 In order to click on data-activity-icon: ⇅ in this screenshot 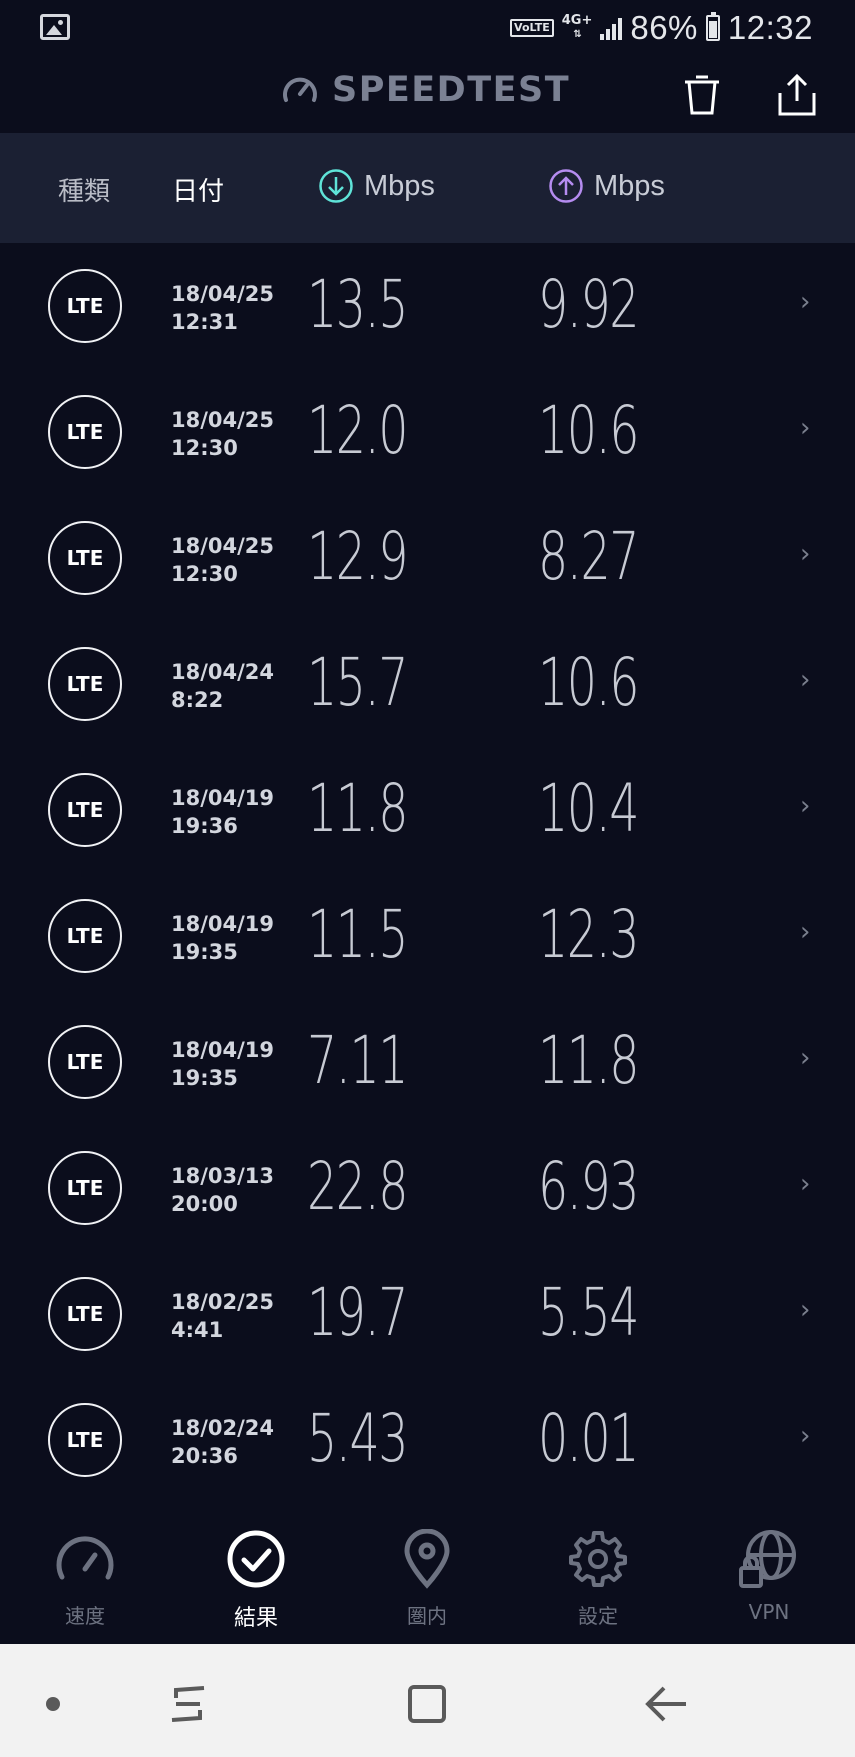, I will do `click(577, 34)`.